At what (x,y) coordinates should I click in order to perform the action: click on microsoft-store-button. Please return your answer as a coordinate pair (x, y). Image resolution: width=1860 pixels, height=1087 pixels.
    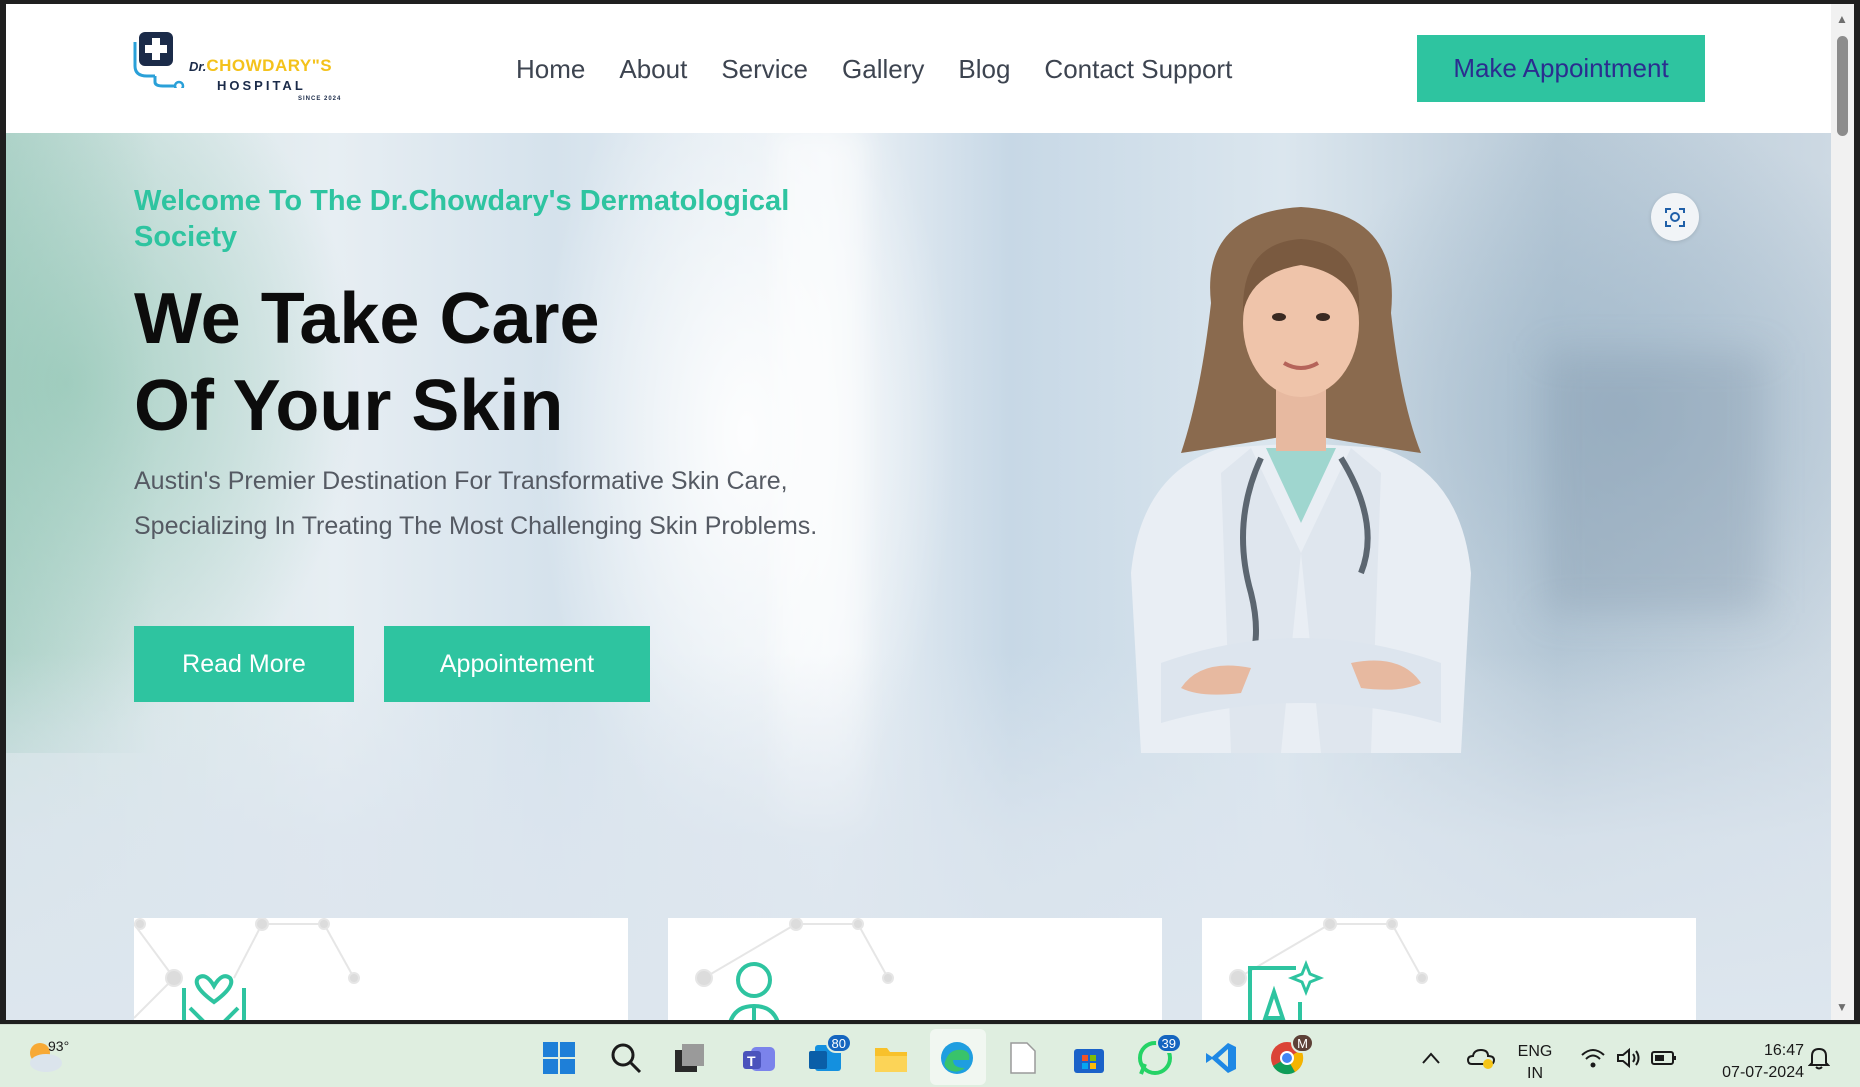
    Looking at the image, I should click on (1089, 1058).